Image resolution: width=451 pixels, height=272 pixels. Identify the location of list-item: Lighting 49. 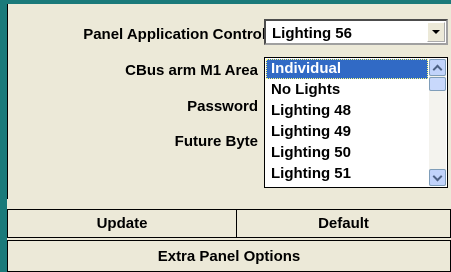
(347, 132).